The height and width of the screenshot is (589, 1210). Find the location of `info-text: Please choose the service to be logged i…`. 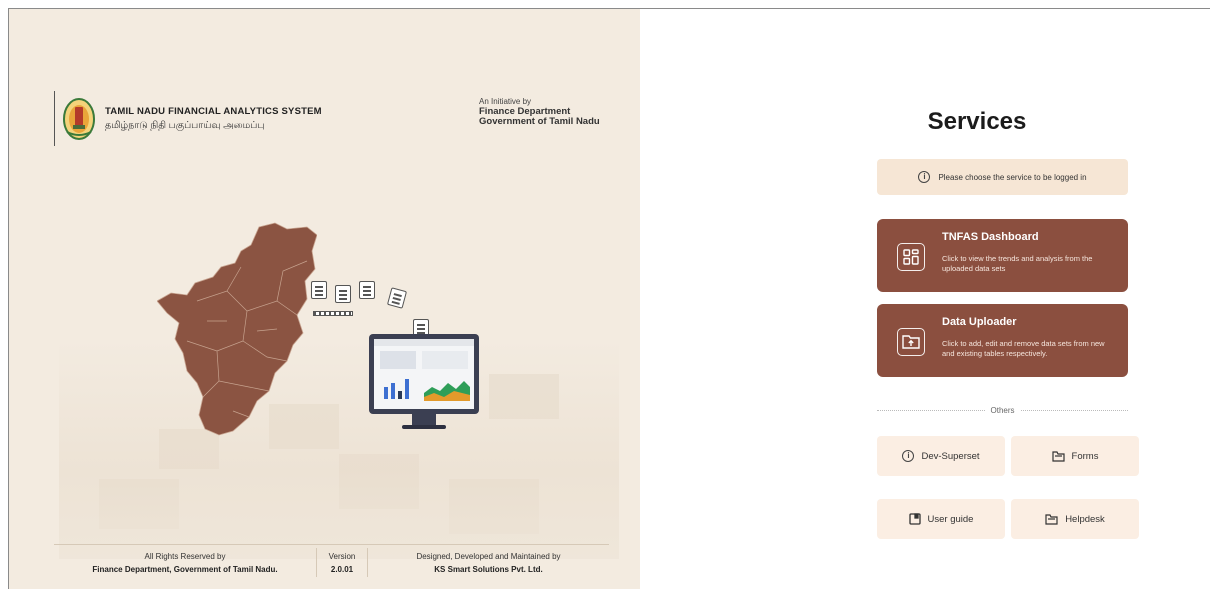

info-text: Please choose the service to be logged i… is located at coordinates (1012, 177).